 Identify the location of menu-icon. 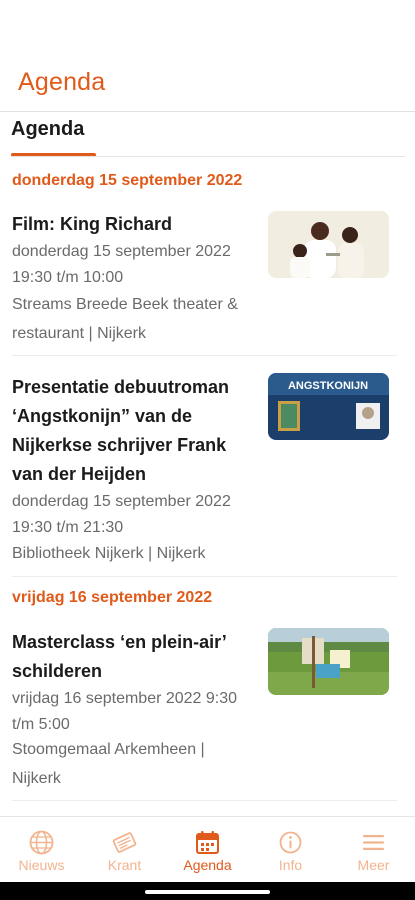
(373, 842).